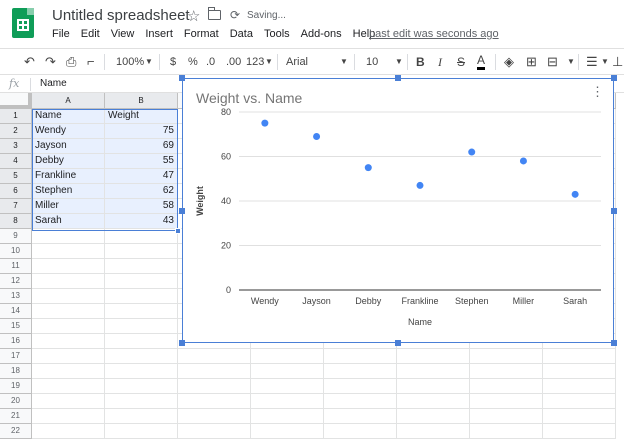 The image size is (624, 448). What do you see at coordinates (420, 62) in the screenshot?
I see `bold-button: B` at bounding box center [420, 62].